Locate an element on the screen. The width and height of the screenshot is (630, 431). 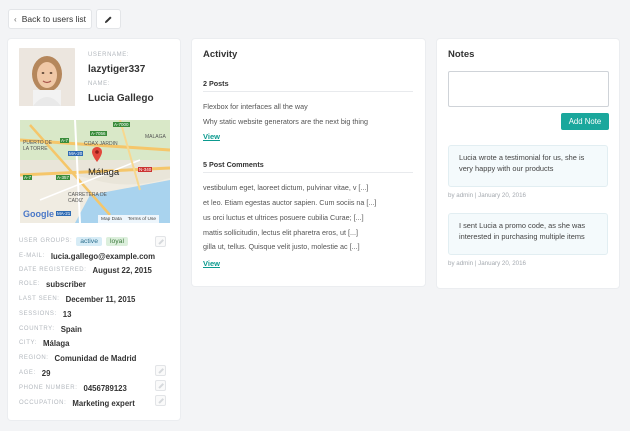
post-item: Flexbox for interfaces all the way is located at coordinates (255, 106).